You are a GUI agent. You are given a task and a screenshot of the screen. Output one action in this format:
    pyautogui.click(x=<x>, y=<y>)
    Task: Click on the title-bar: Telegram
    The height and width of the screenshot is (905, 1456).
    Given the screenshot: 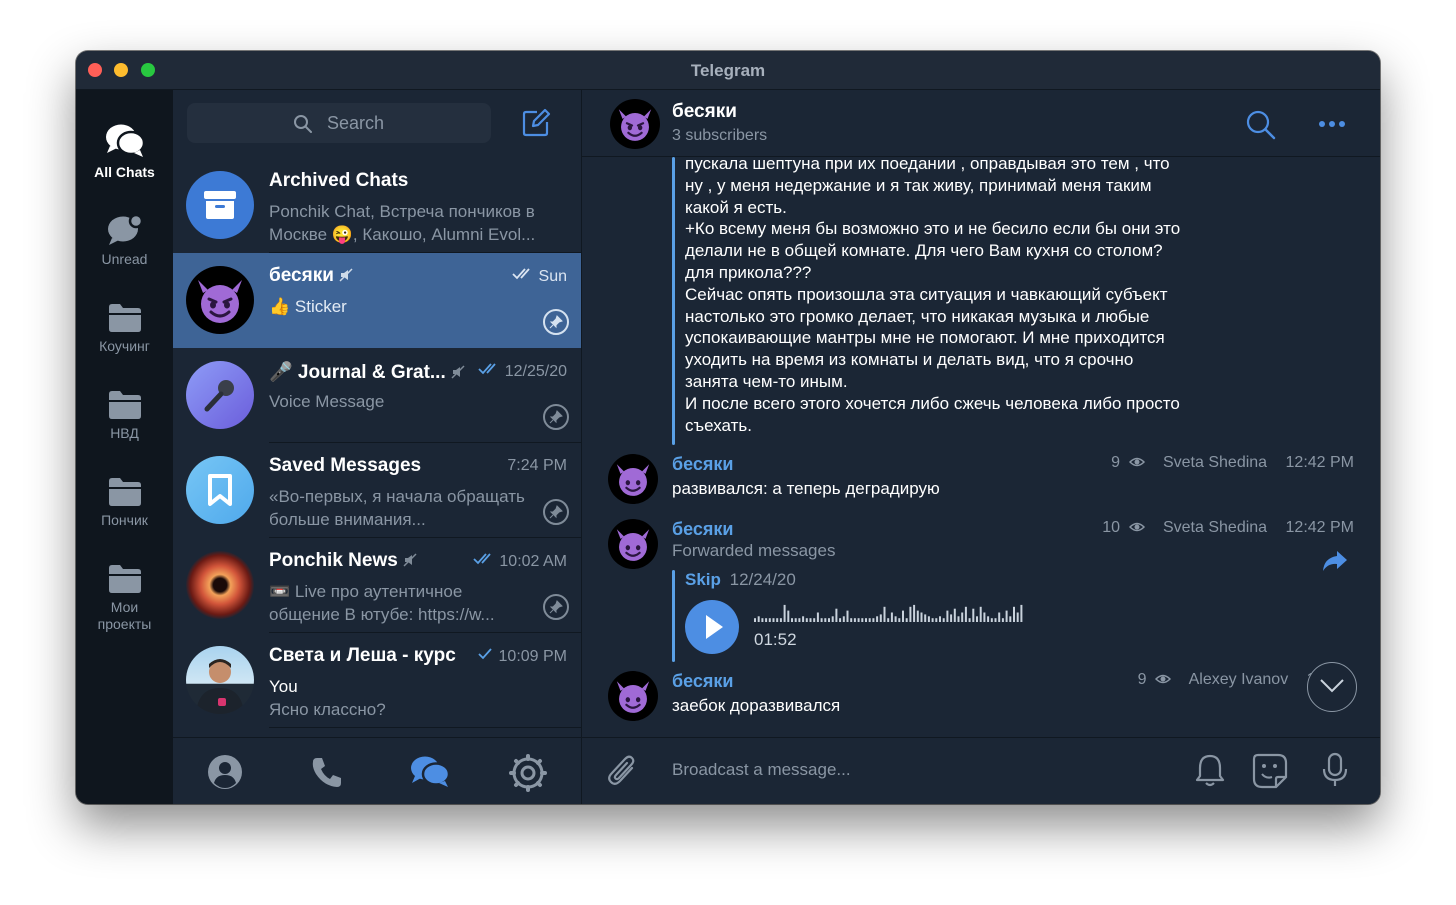 What is the action you would take?
    pyautogui.click(x=728, y=70)
    